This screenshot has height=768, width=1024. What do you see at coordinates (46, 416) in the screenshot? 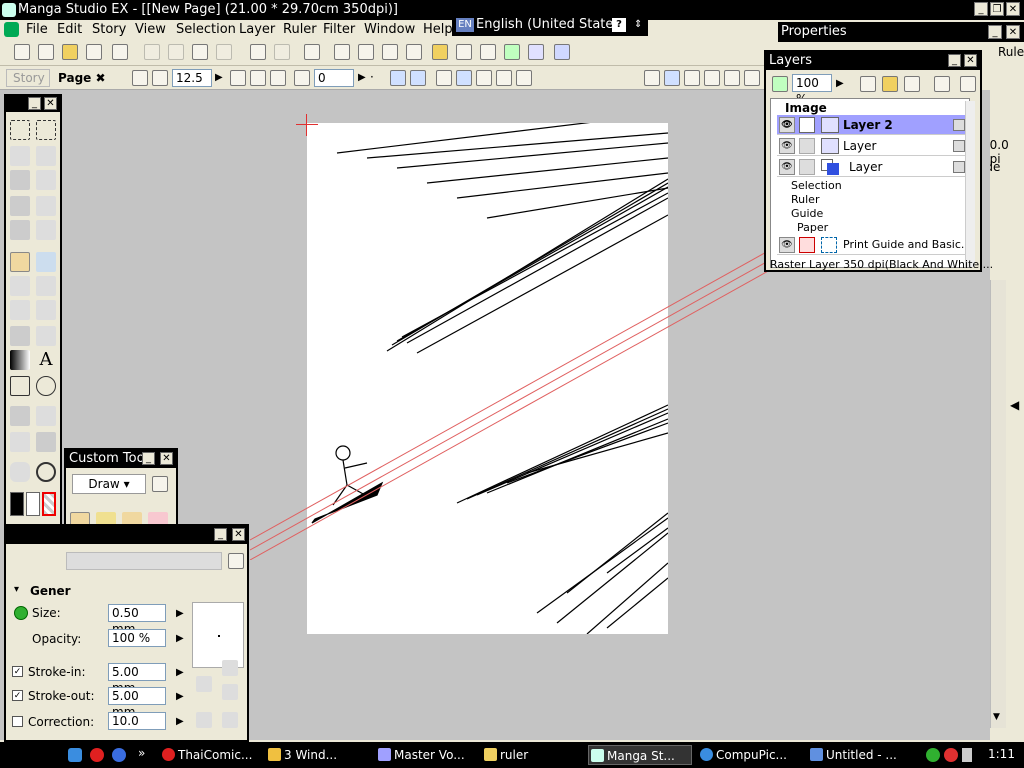
I see `speed-line-tool-icon` at bounding box center [46, 416].